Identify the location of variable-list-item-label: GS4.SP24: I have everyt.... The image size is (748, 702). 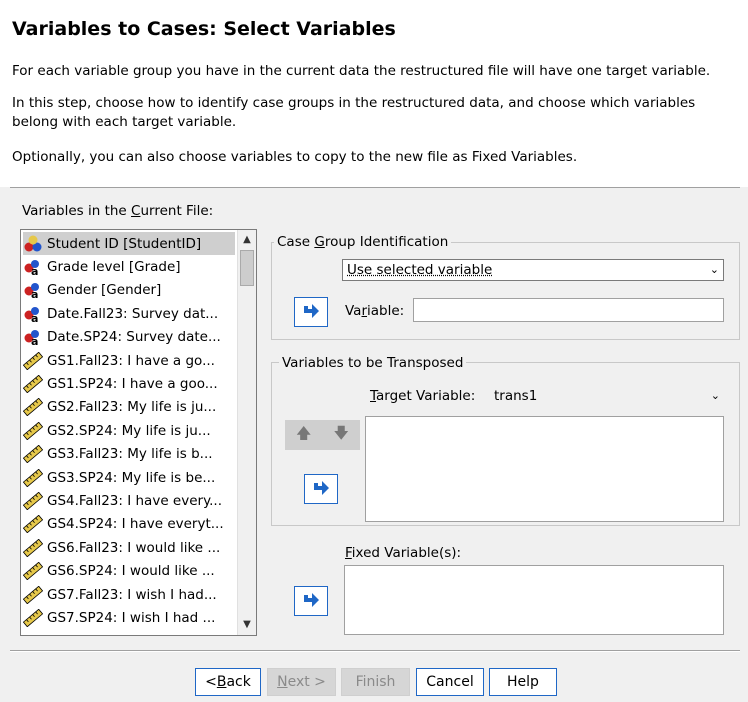
(135, 524).